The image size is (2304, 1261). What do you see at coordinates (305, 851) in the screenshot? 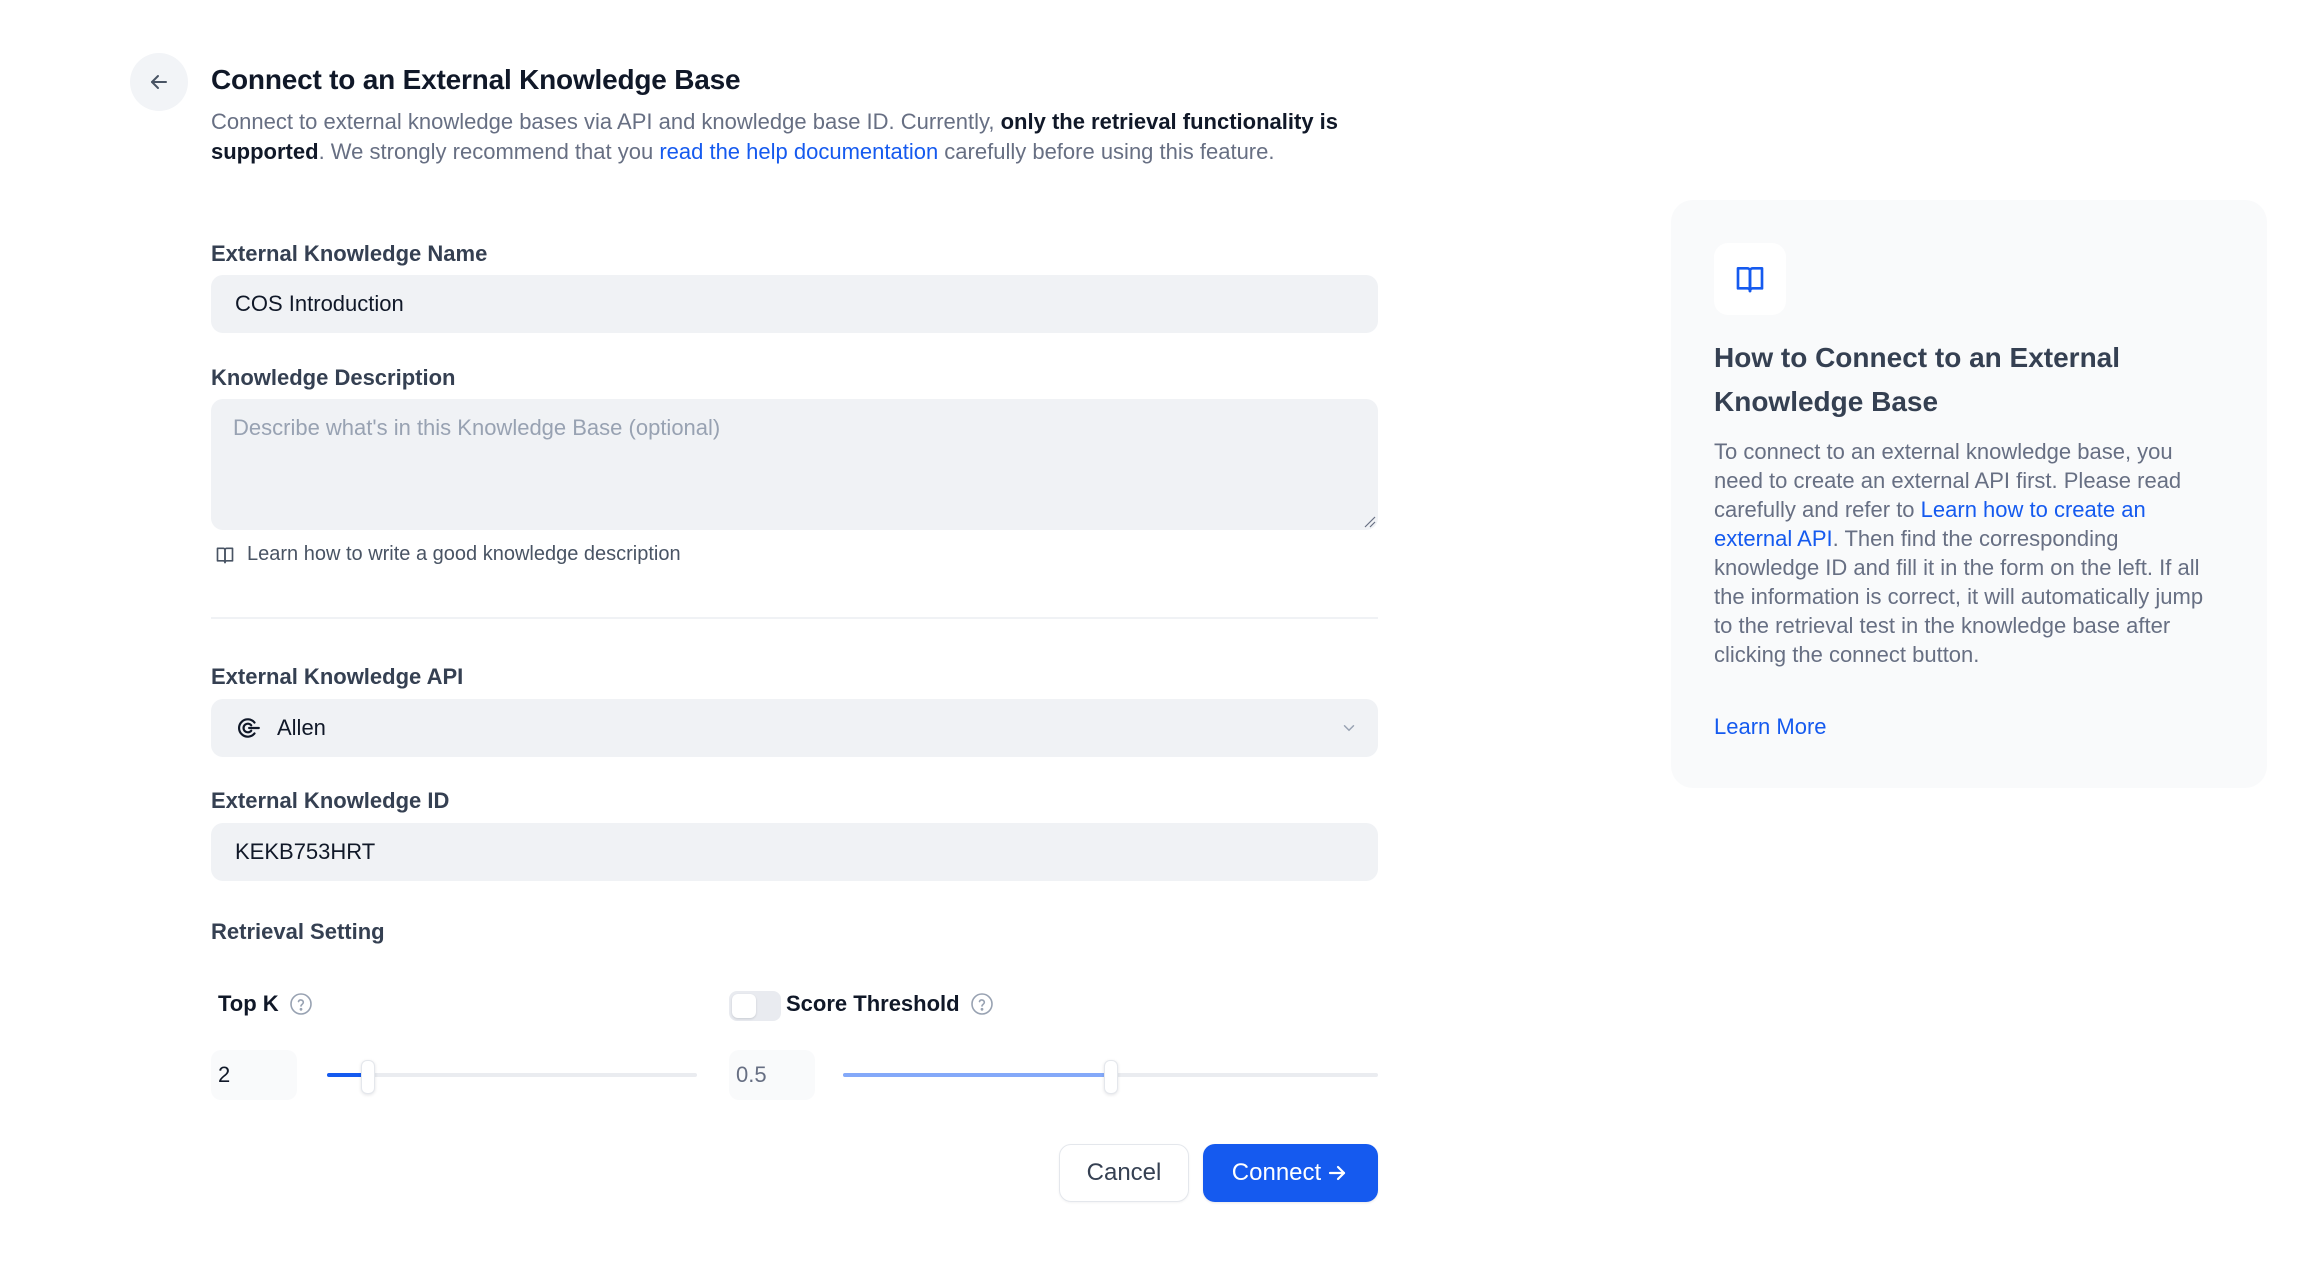
I see `knowledge-id-value: KEKB753HRT` at bounding box center [305, 851].